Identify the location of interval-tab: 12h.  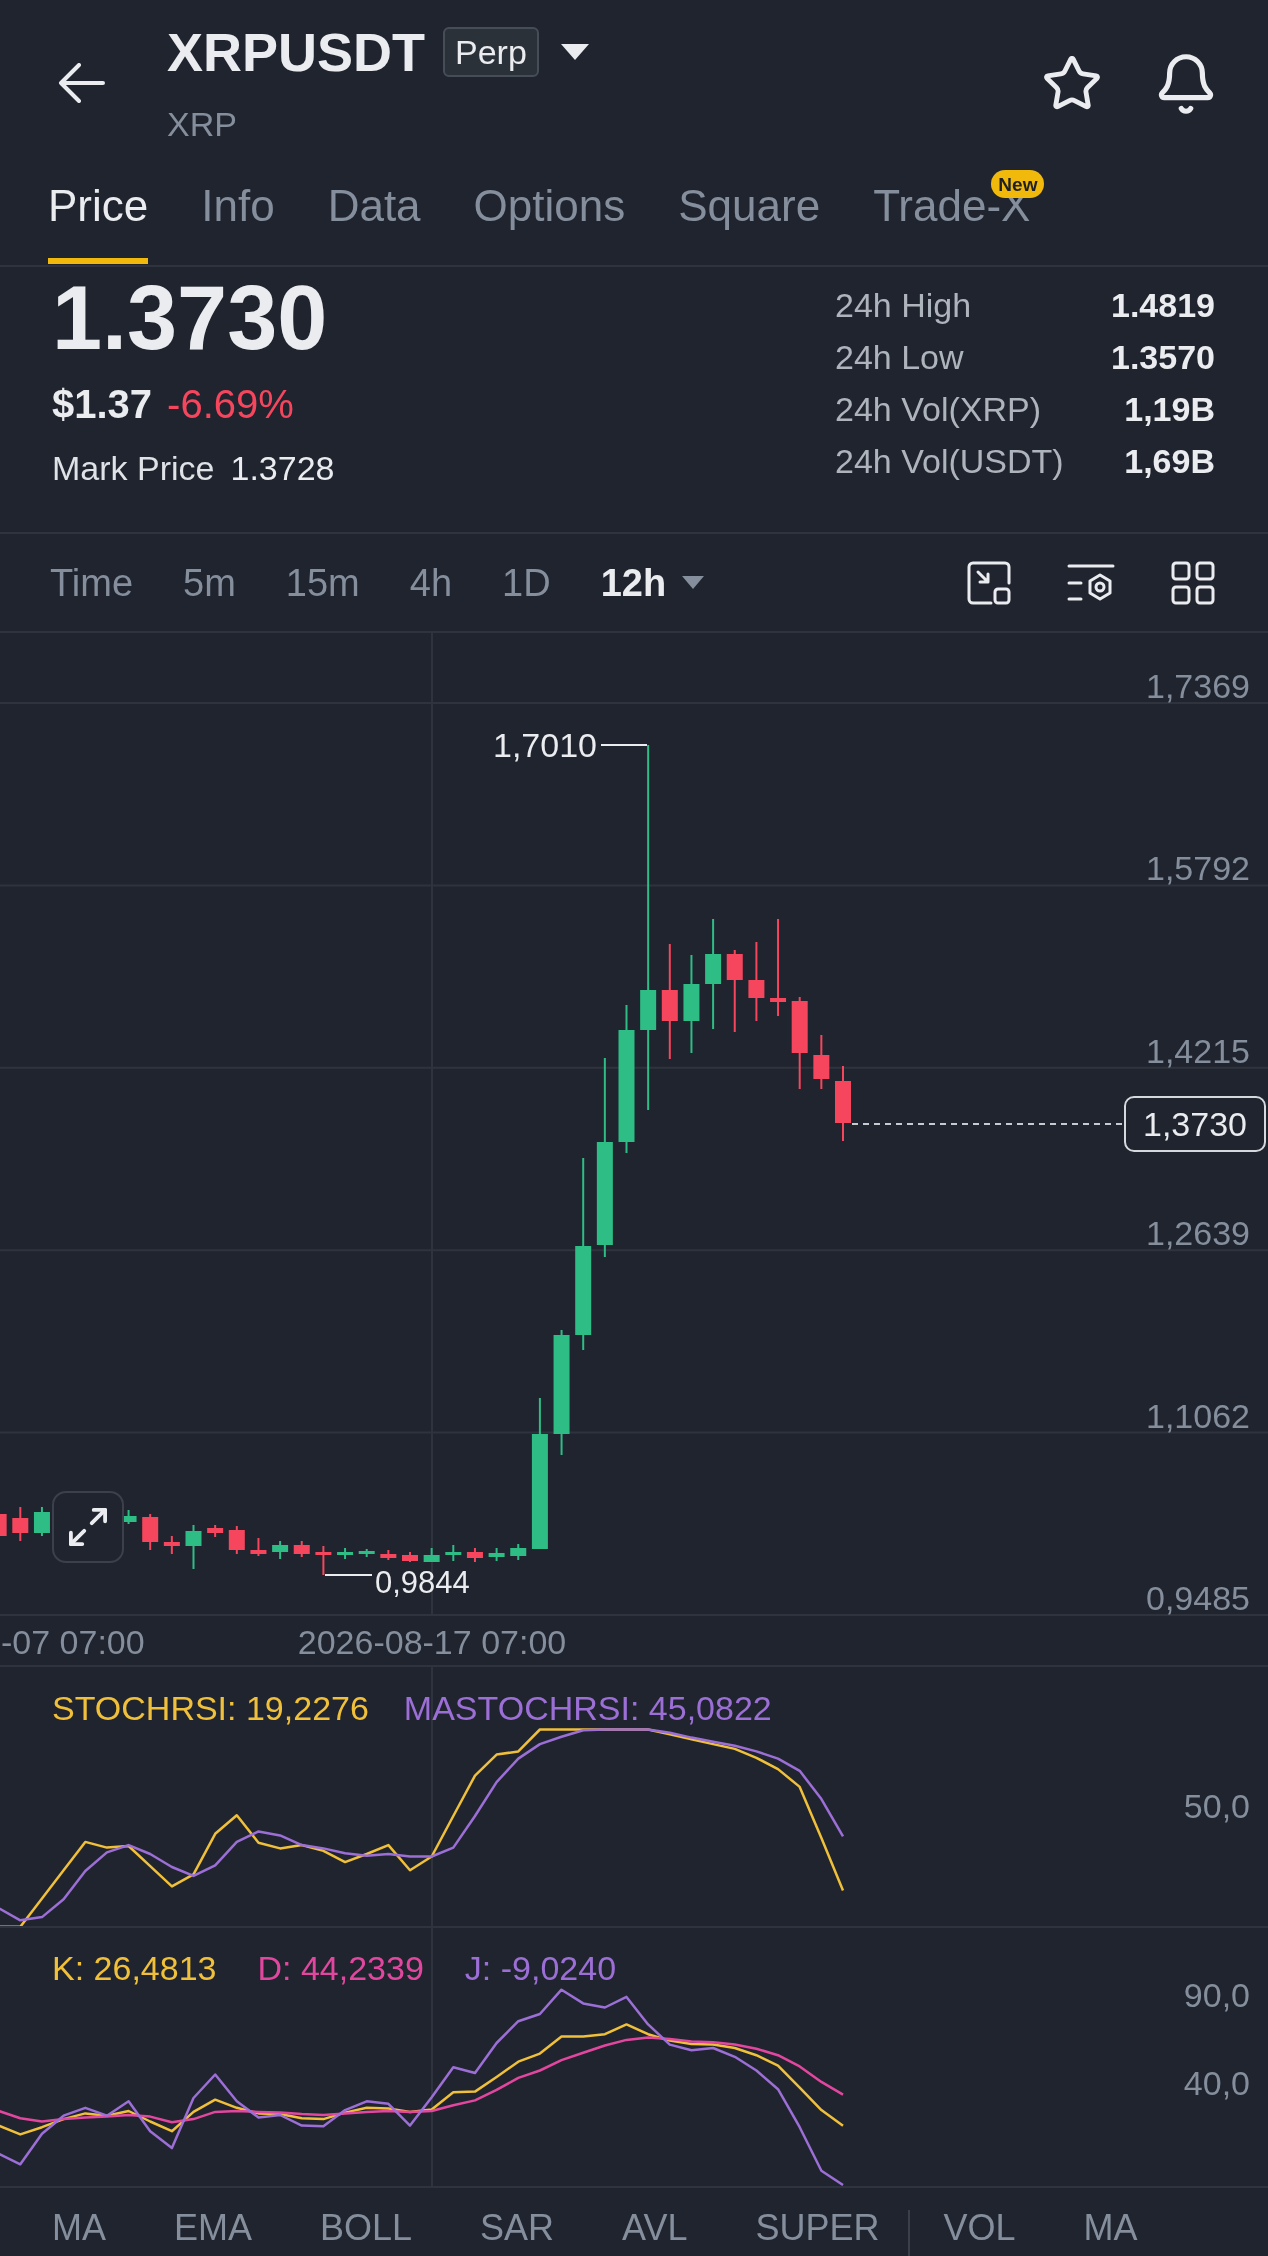
(652, 582).